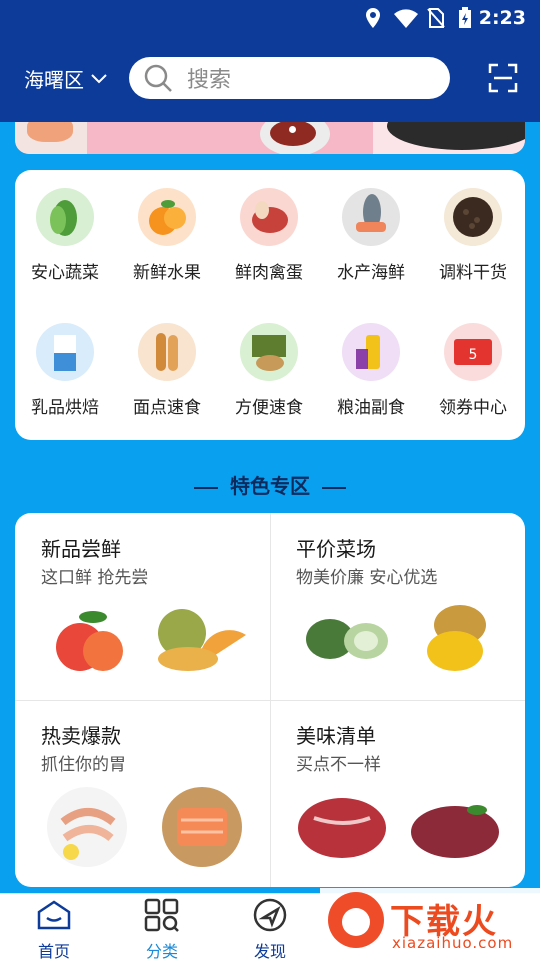 This screenshot has height=960, width=540. Describe the element at coordinates (158, 78) in the screenshot. I see `search-icon` at that location.